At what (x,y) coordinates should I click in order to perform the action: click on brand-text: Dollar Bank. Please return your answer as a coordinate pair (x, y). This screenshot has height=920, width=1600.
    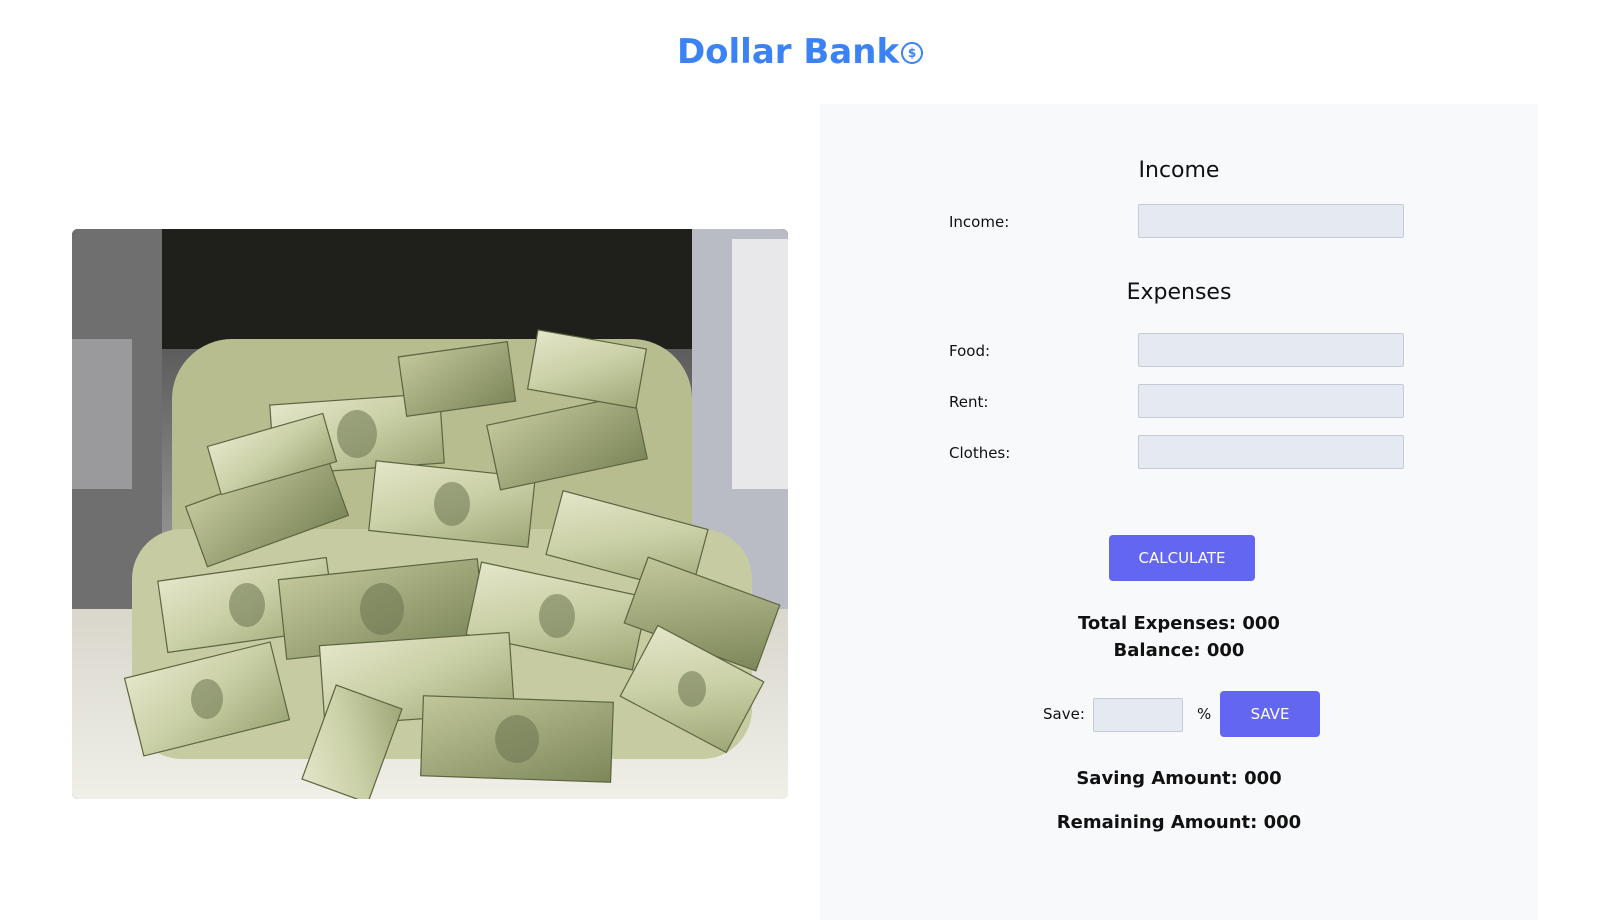
    Looking at the image, I should click on (788, 52).